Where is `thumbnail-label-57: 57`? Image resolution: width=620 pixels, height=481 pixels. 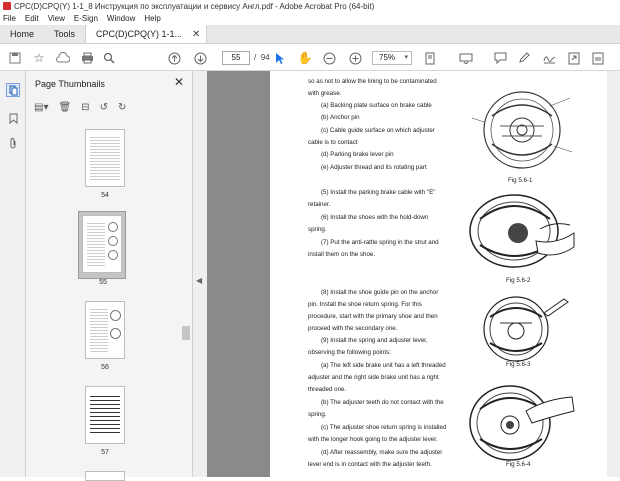
thumbnail-label-57: 57 is located at coordinates (105, 452).